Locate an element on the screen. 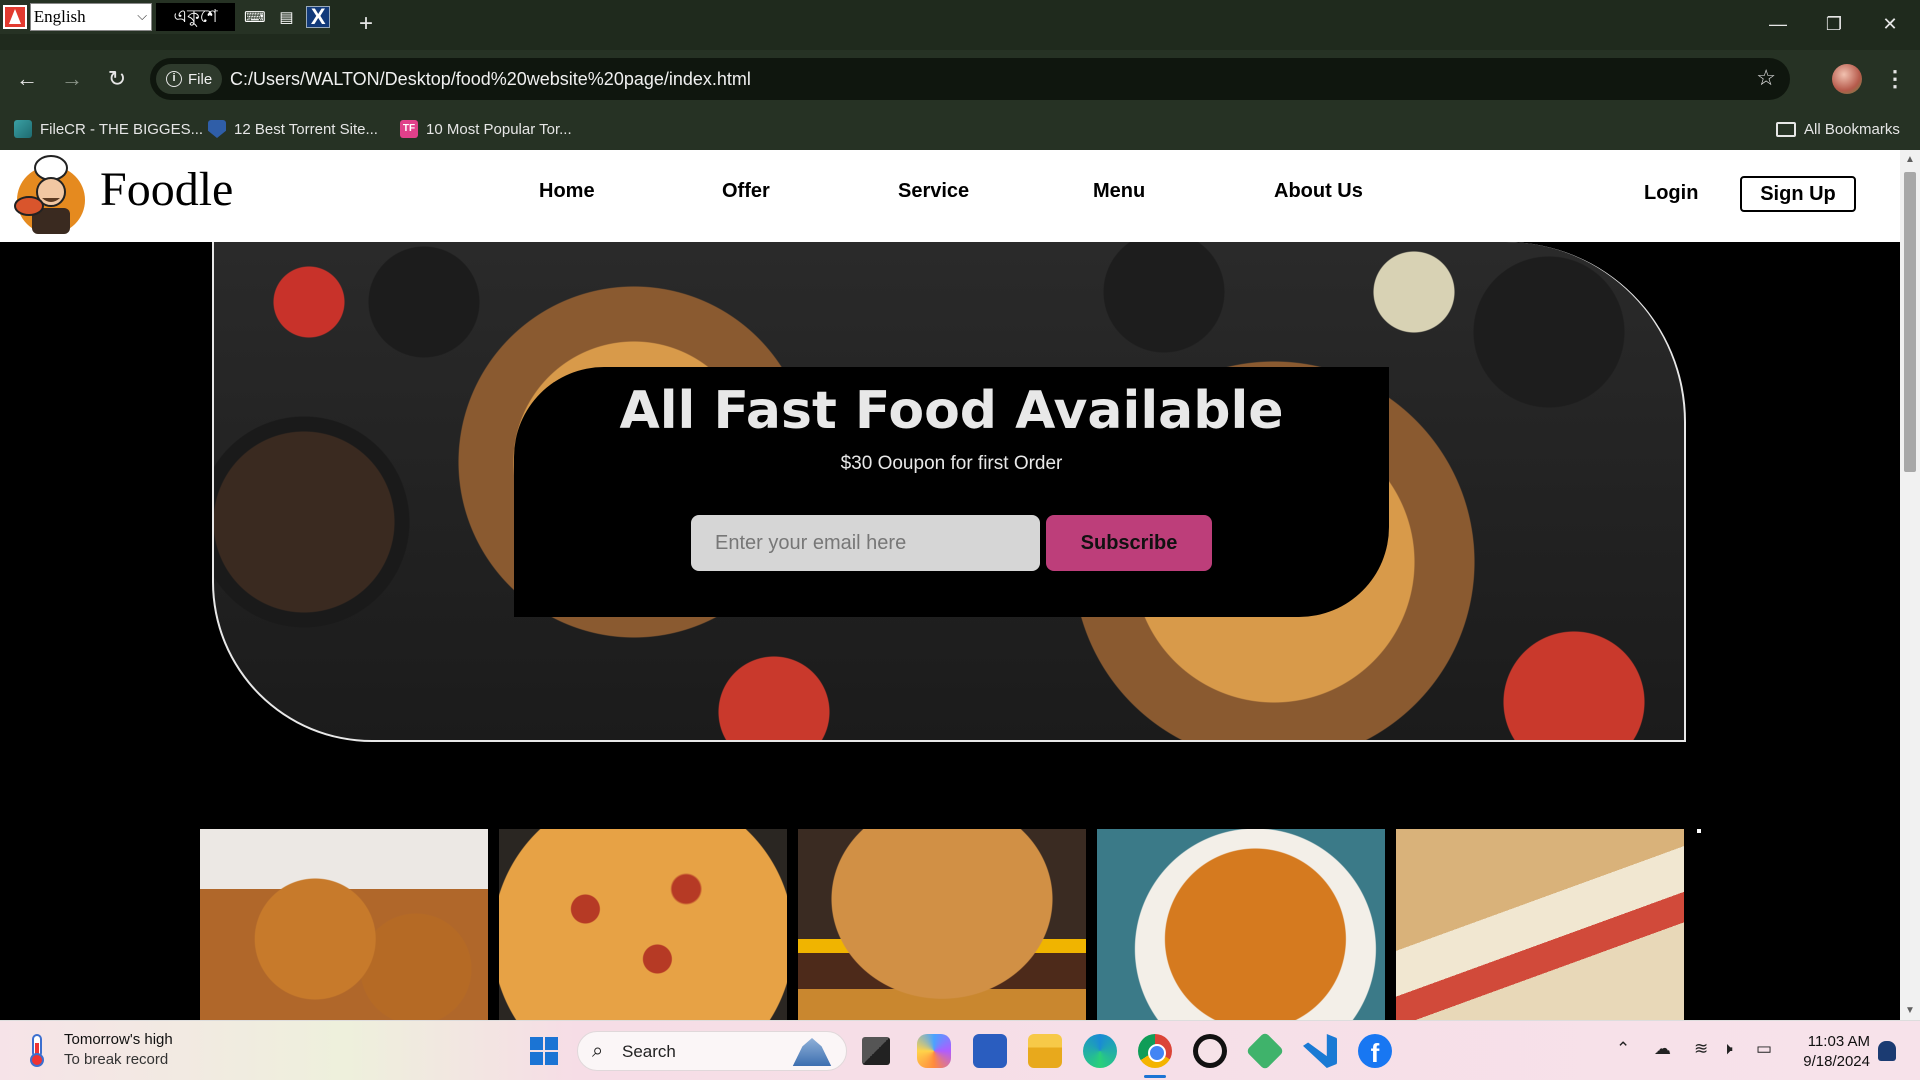 This screenshot has width=1920, height=1080. edge-icon is located at coordinates (1100, 1051).